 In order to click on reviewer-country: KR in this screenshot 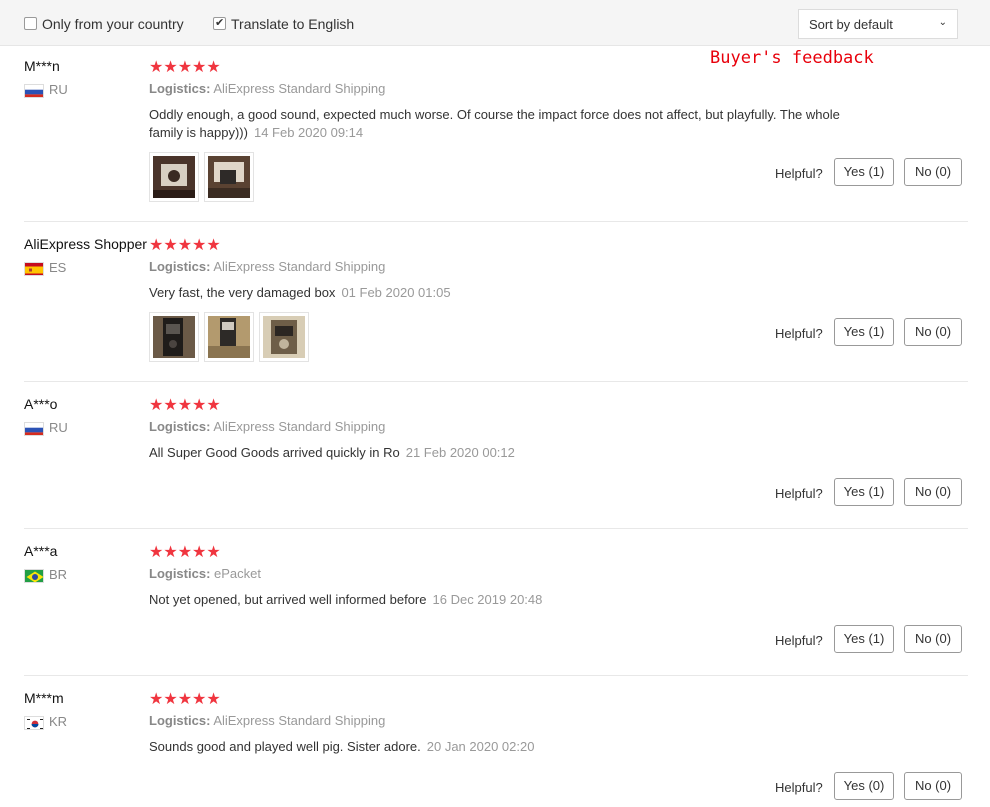, I will do `click(58, 721)`.